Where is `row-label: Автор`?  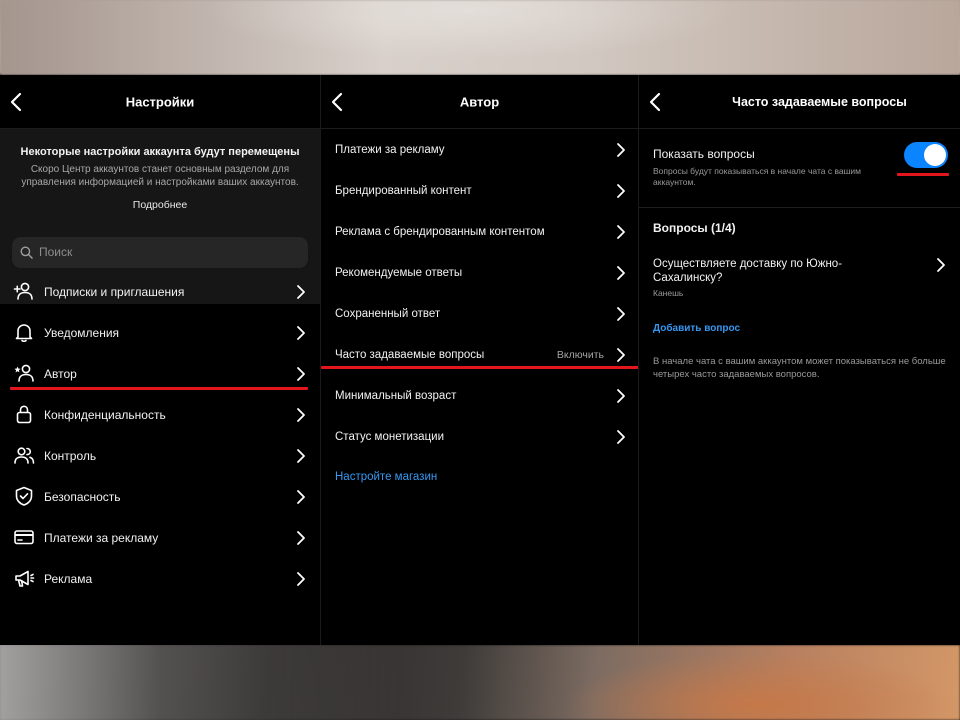
row-label: Автор is located at coordinates (60, 373).